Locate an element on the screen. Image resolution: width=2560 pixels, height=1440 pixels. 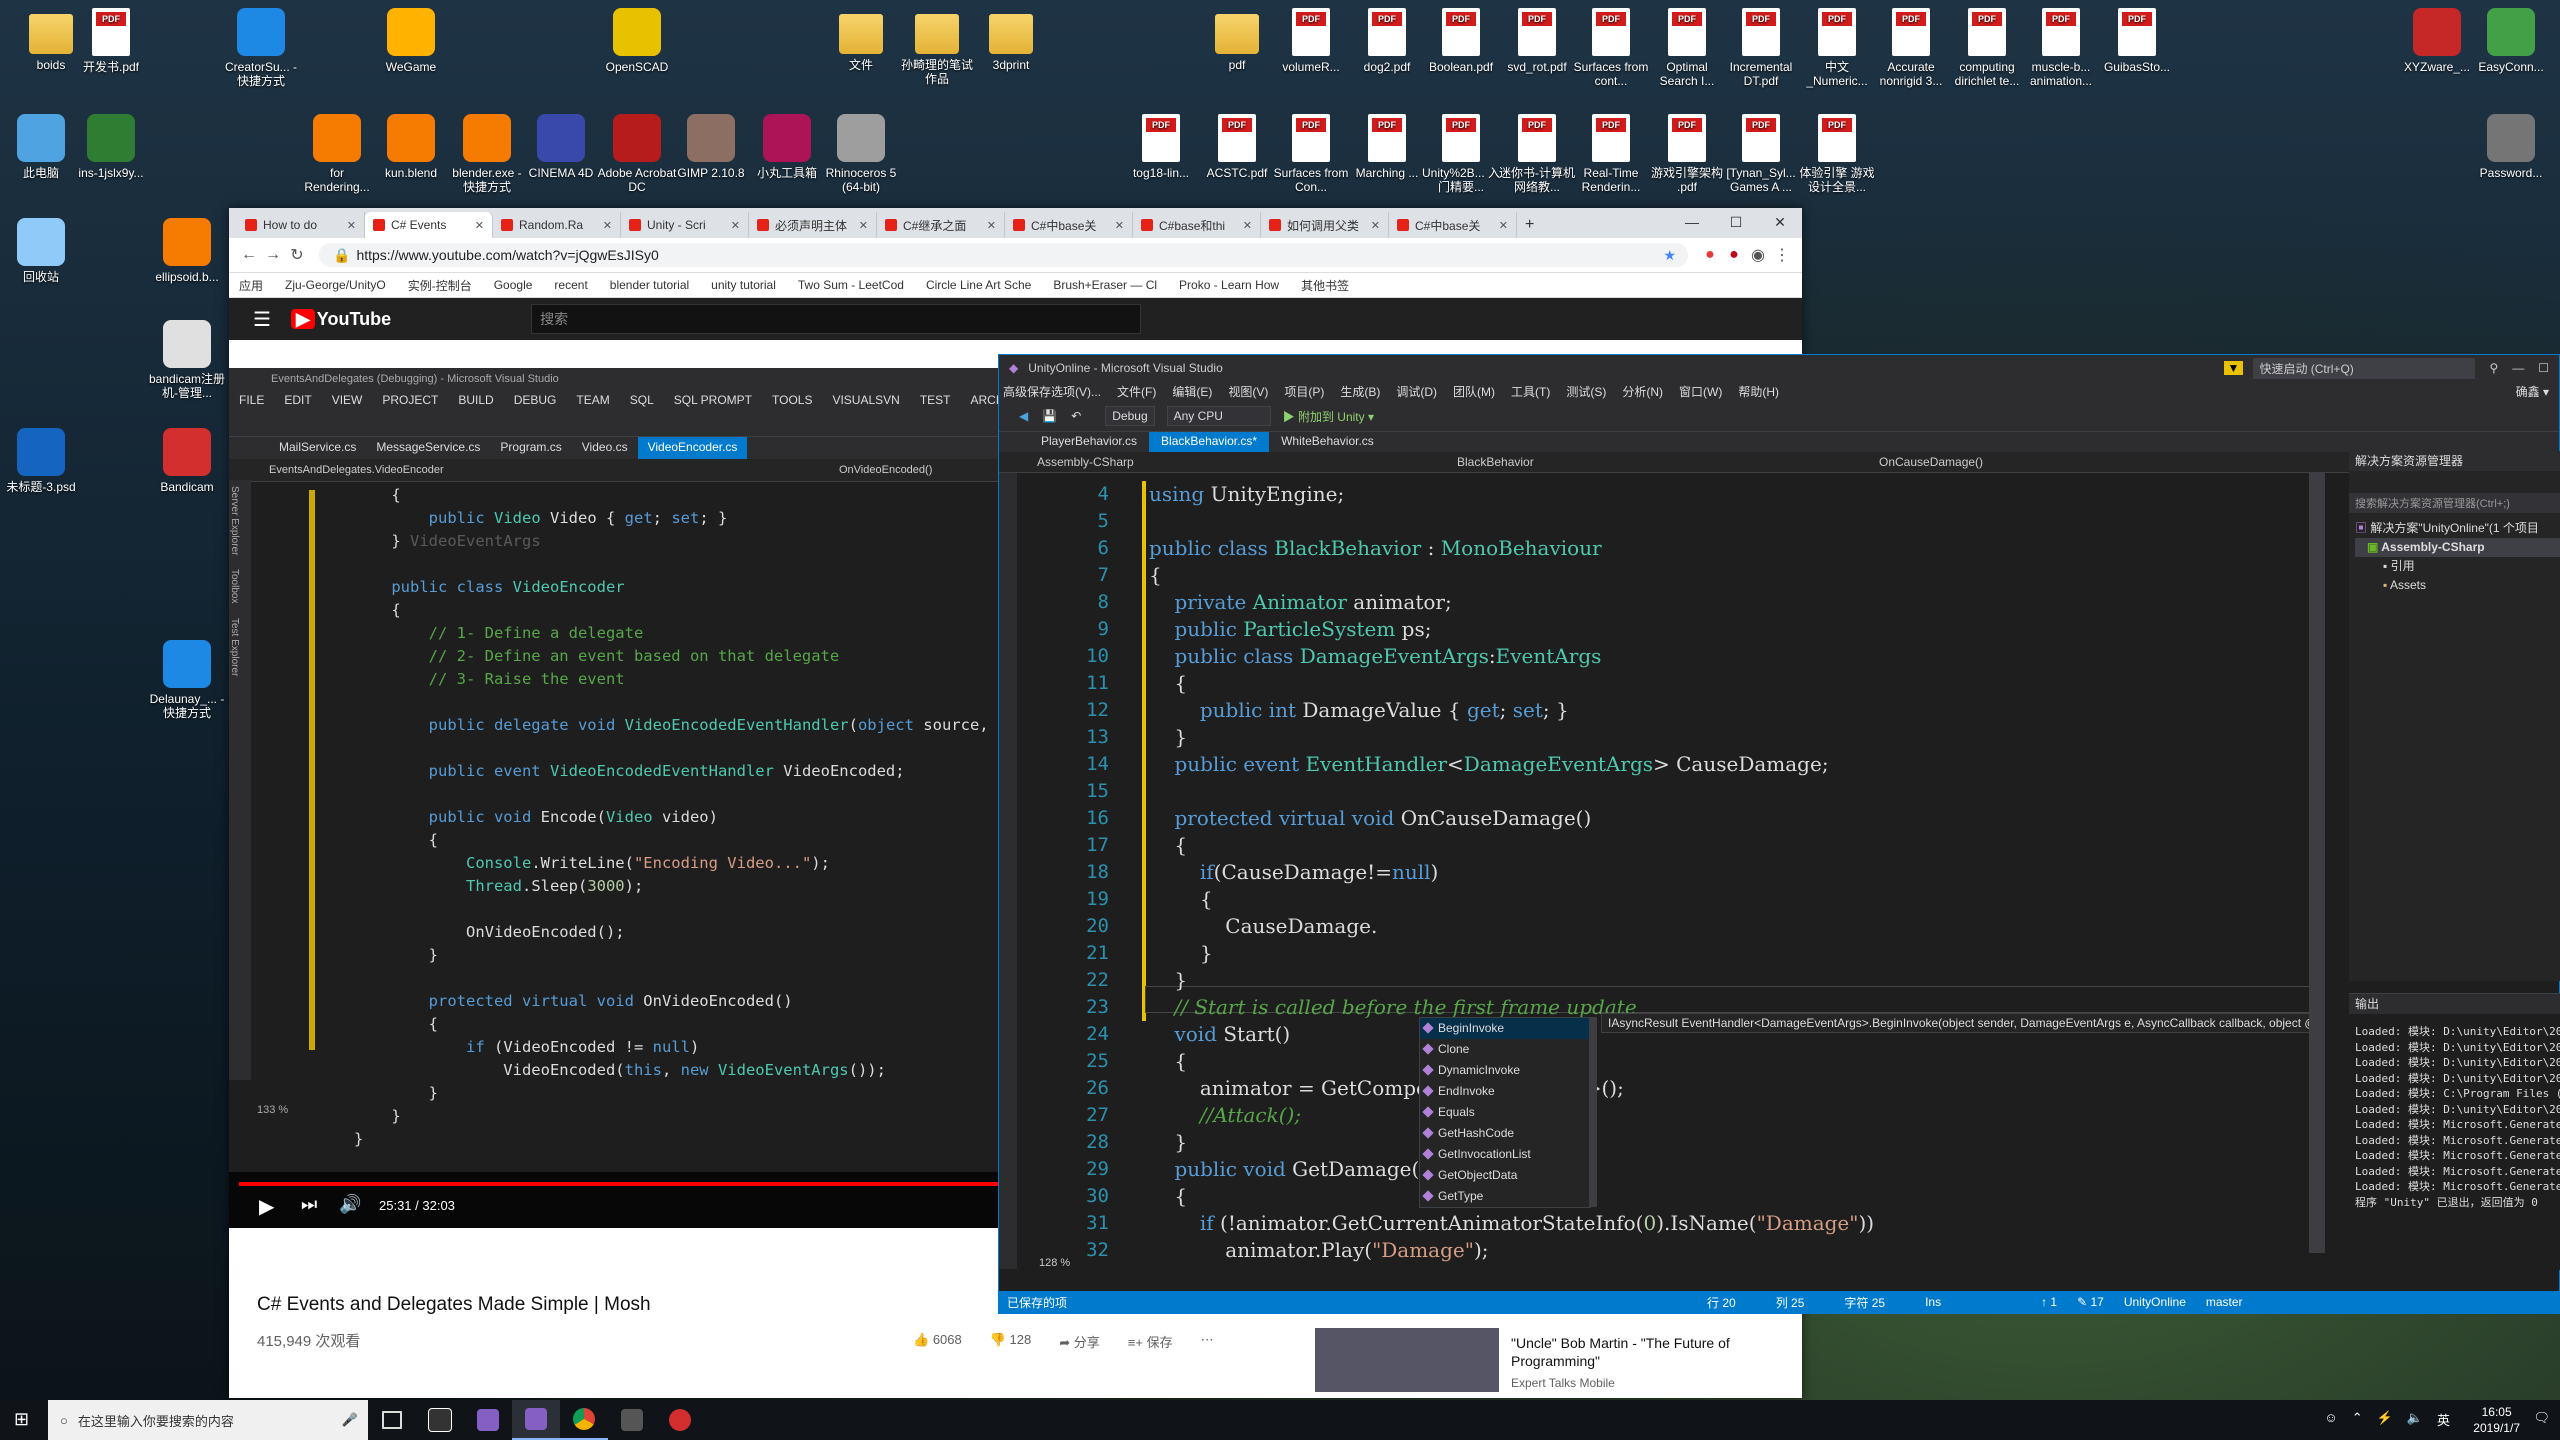
more-icon: ⋯ is located at coordinates (1207, 1341).